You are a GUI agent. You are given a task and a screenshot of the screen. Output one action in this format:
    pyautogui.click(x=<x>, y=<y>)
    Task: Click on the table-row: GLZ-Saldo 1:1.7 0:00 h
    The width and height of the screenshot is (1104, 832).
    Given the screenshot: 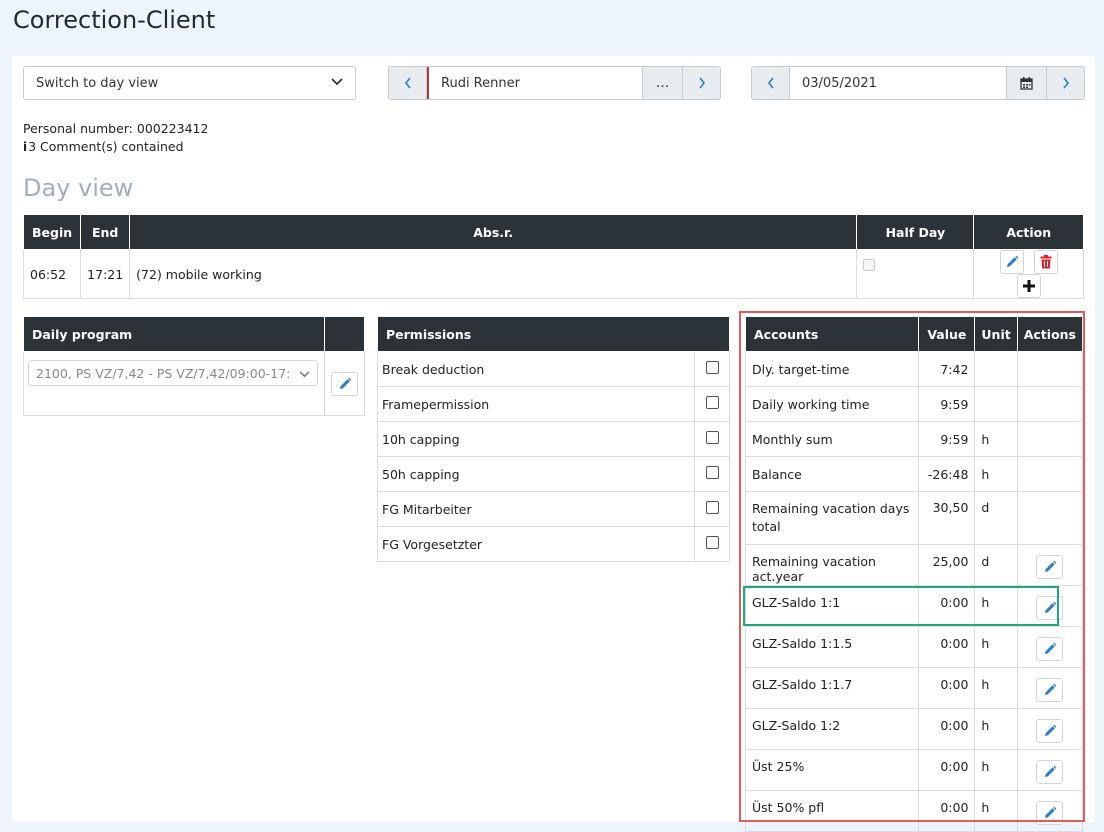 What is the action you would take?
    pyautogui.click(x=914, y=688)
    